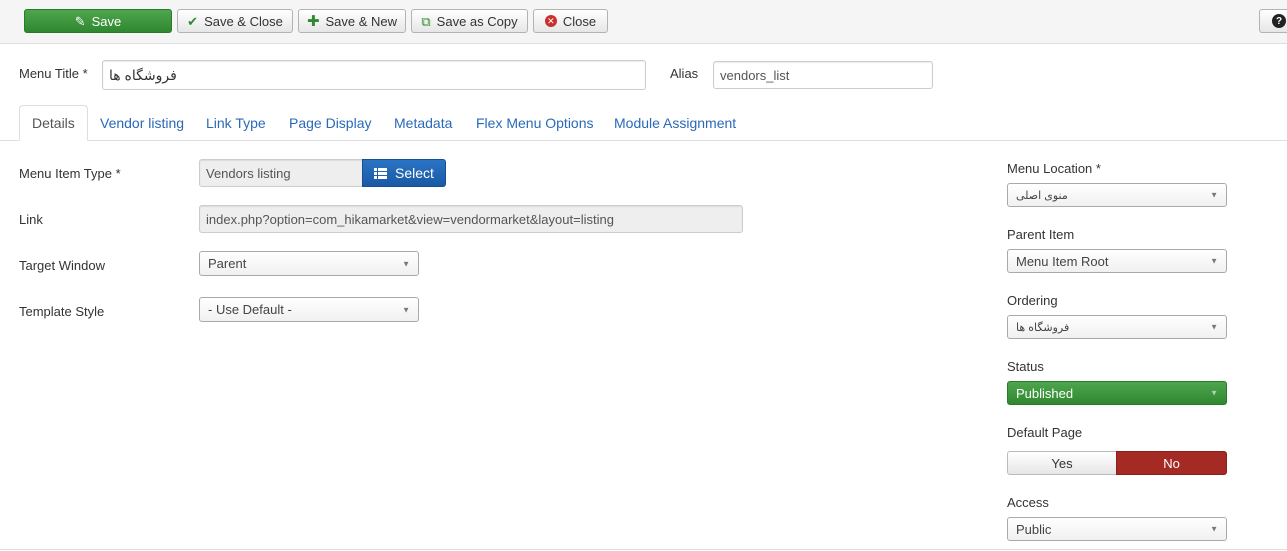 This screenshot has height=551, width=1287. What do you see at coordinates (1028, 502) in the screenshot?
I see `access-label: Access` at bounding box center [1028, 502].